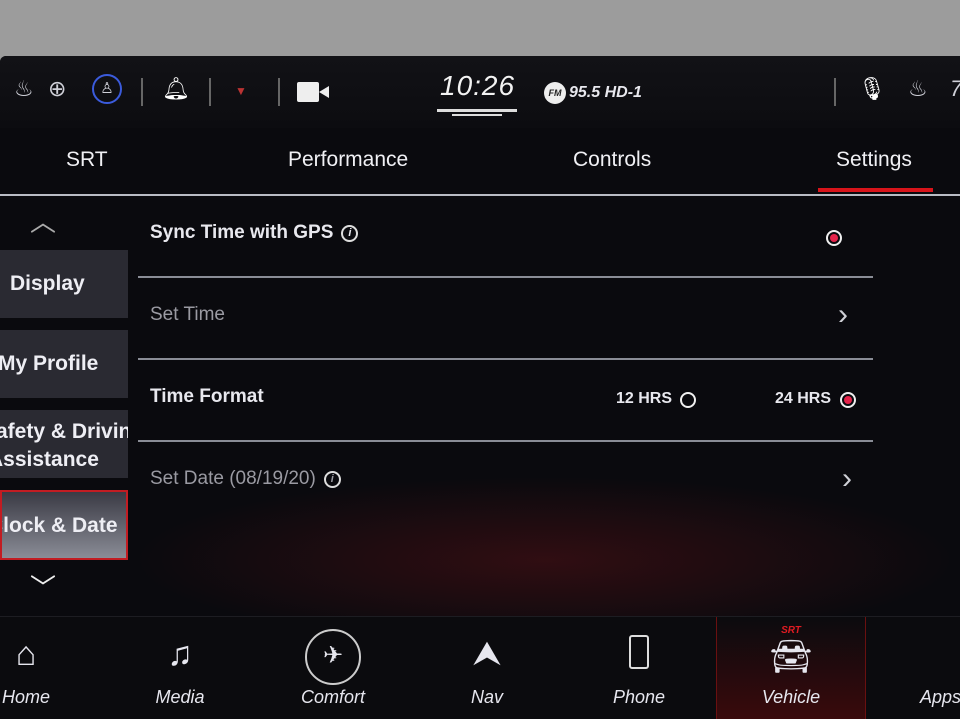 The height and width of the screenshot is (719, 960). I want to click on option-24hrs-radio, so click(848, 400).